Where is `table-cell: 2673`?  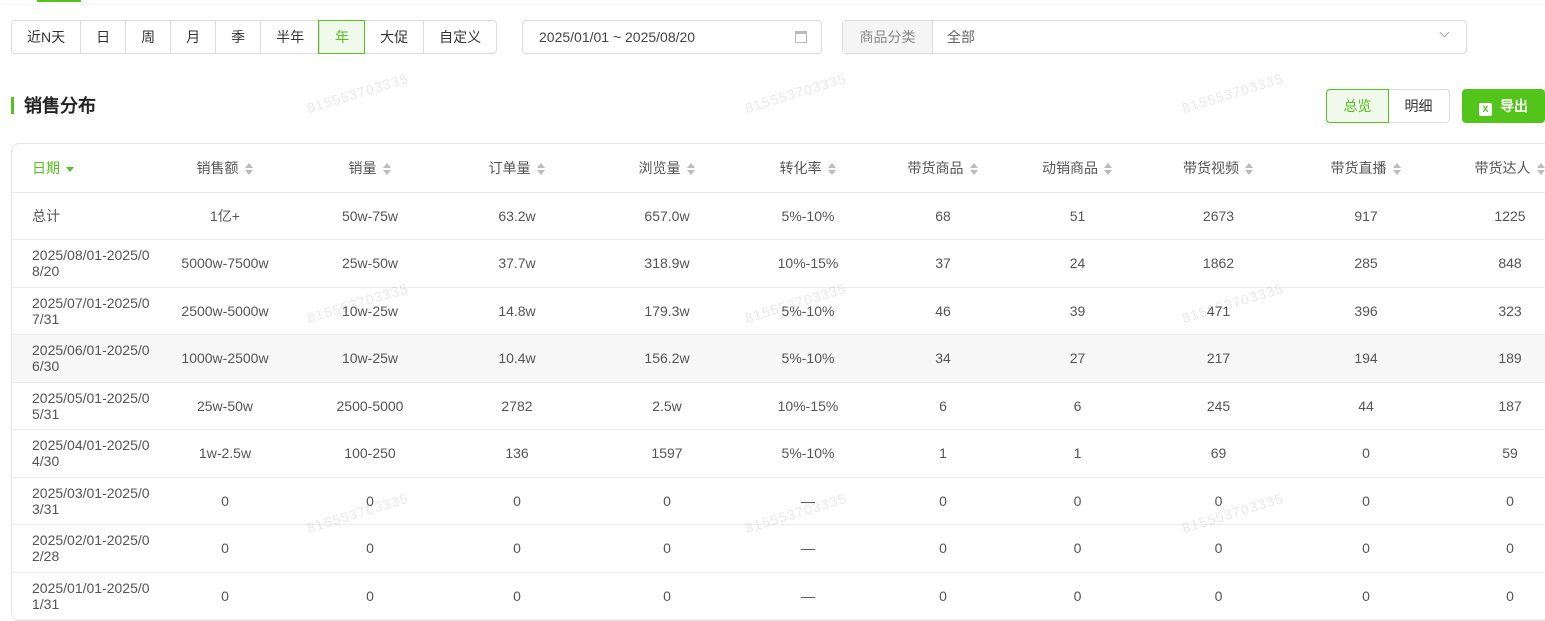
table-cell: 2673 is located at coordinates (1218, 216).